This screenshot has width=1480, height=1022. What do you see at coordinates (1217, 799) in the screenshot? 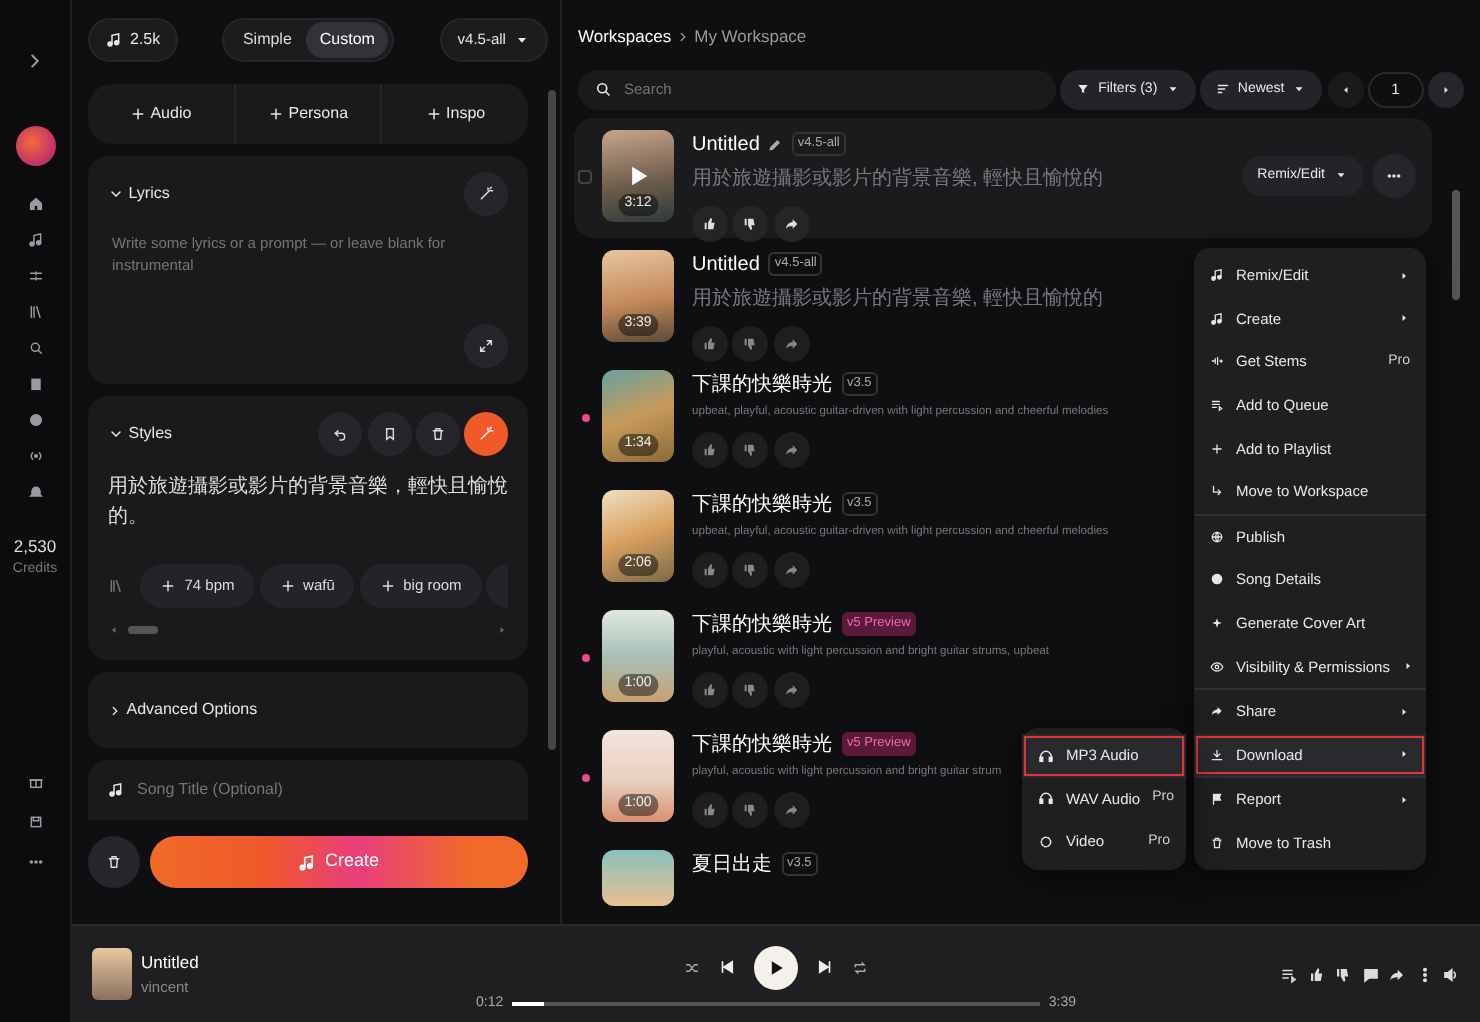
I see `flag-icon` at bounding box center [1217, 799].